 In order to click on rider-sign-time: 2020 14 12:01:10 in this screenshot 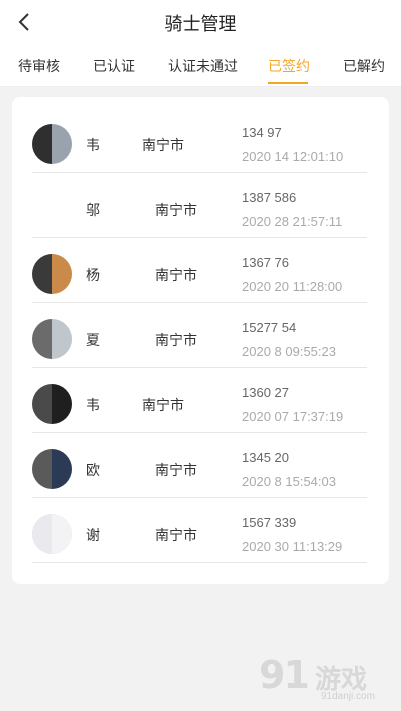, I will do `click(293, 156)`.